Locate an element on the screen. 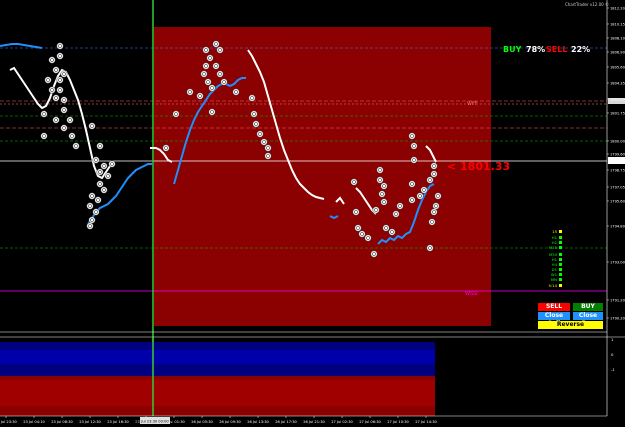  time-axis-tick: 26 Jul 21:30 is located at coordinates (314, 422).